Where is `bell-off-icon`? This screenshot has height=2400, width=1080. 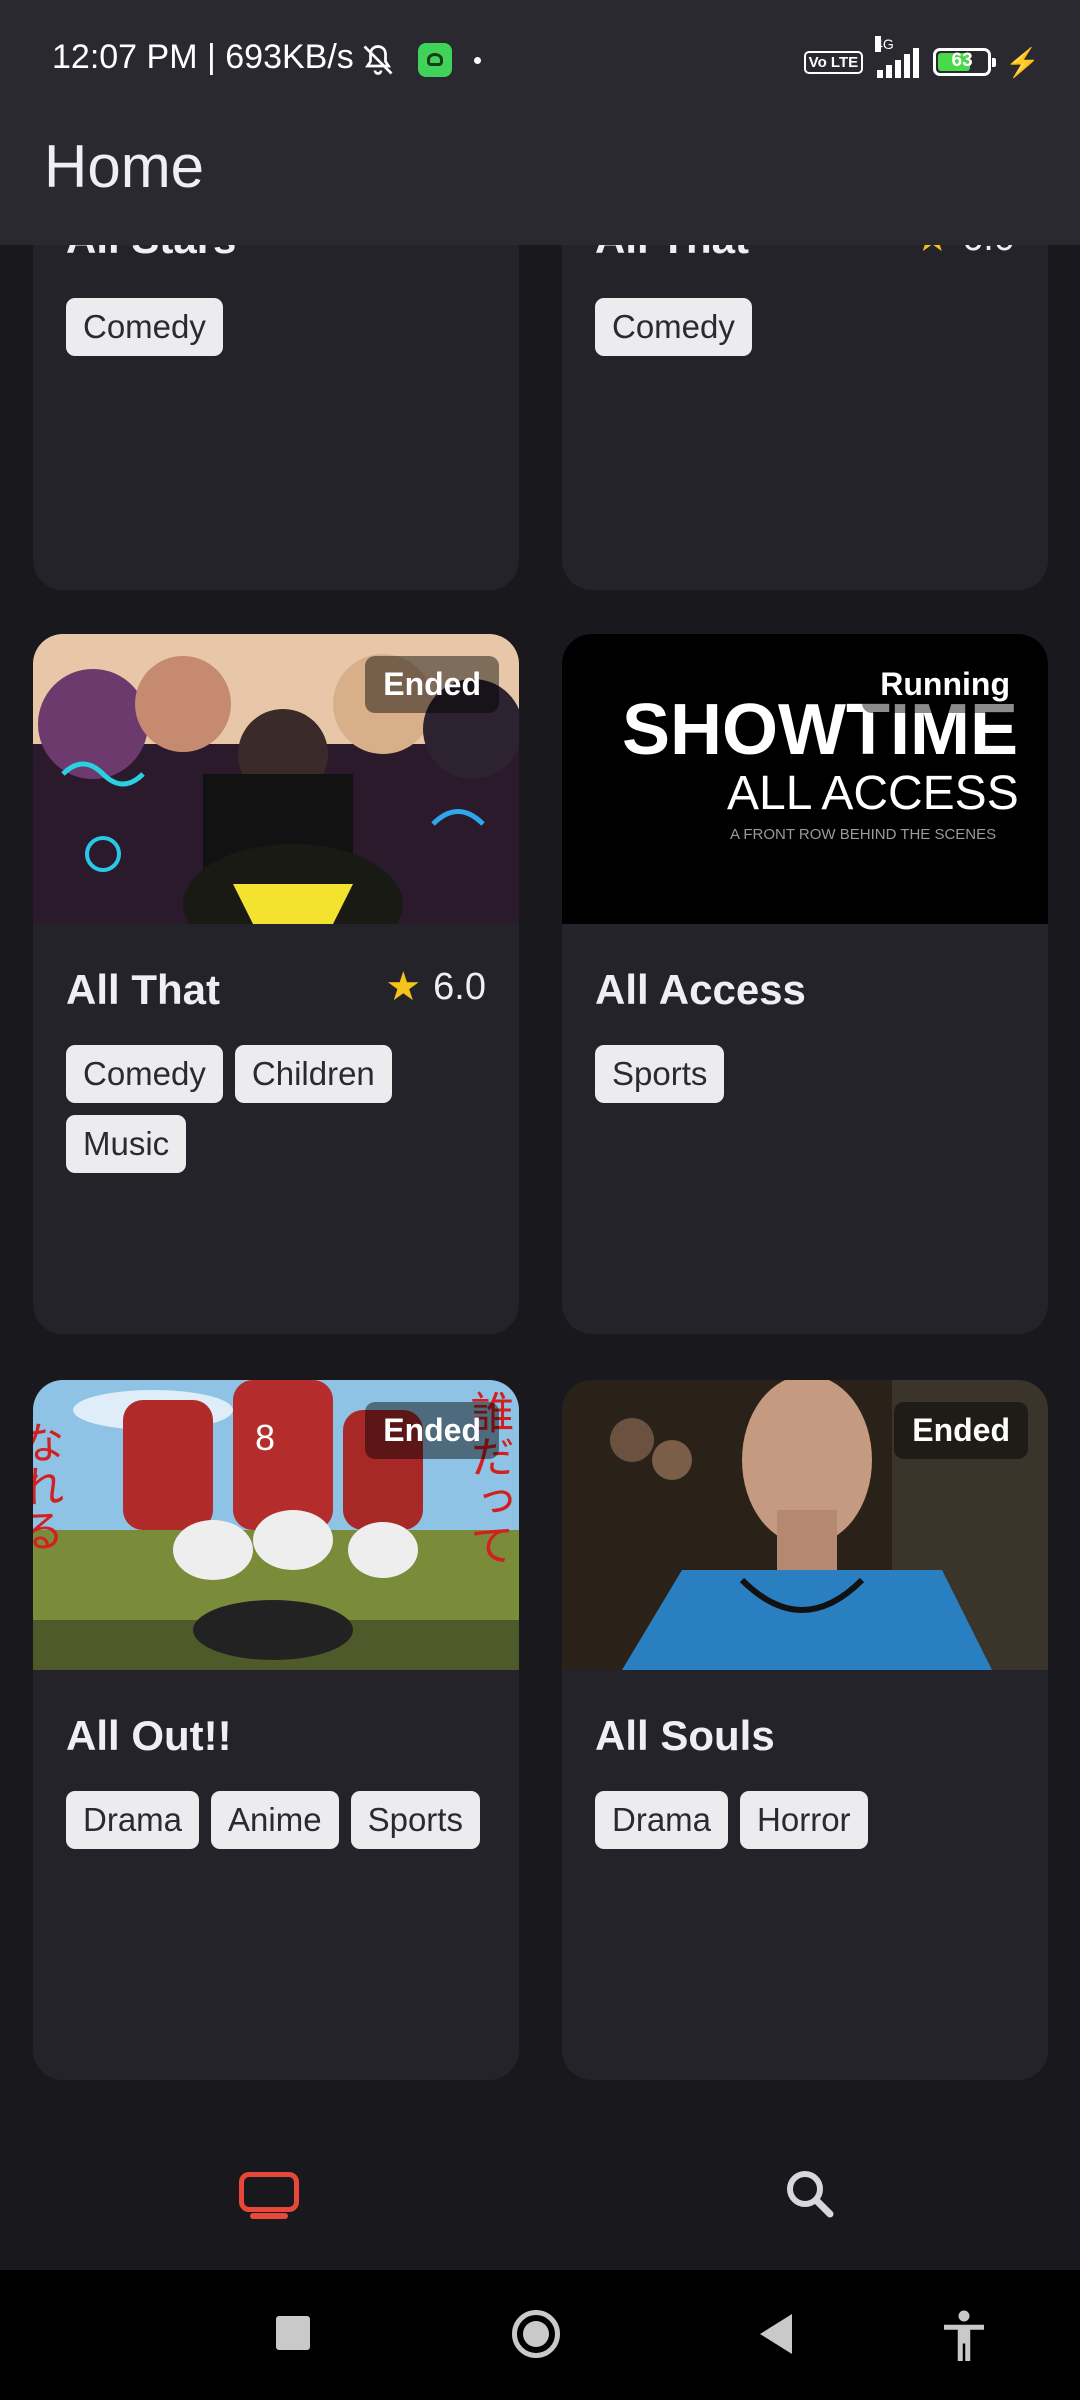 bell-off-icon is located at coordinates (378, 60).